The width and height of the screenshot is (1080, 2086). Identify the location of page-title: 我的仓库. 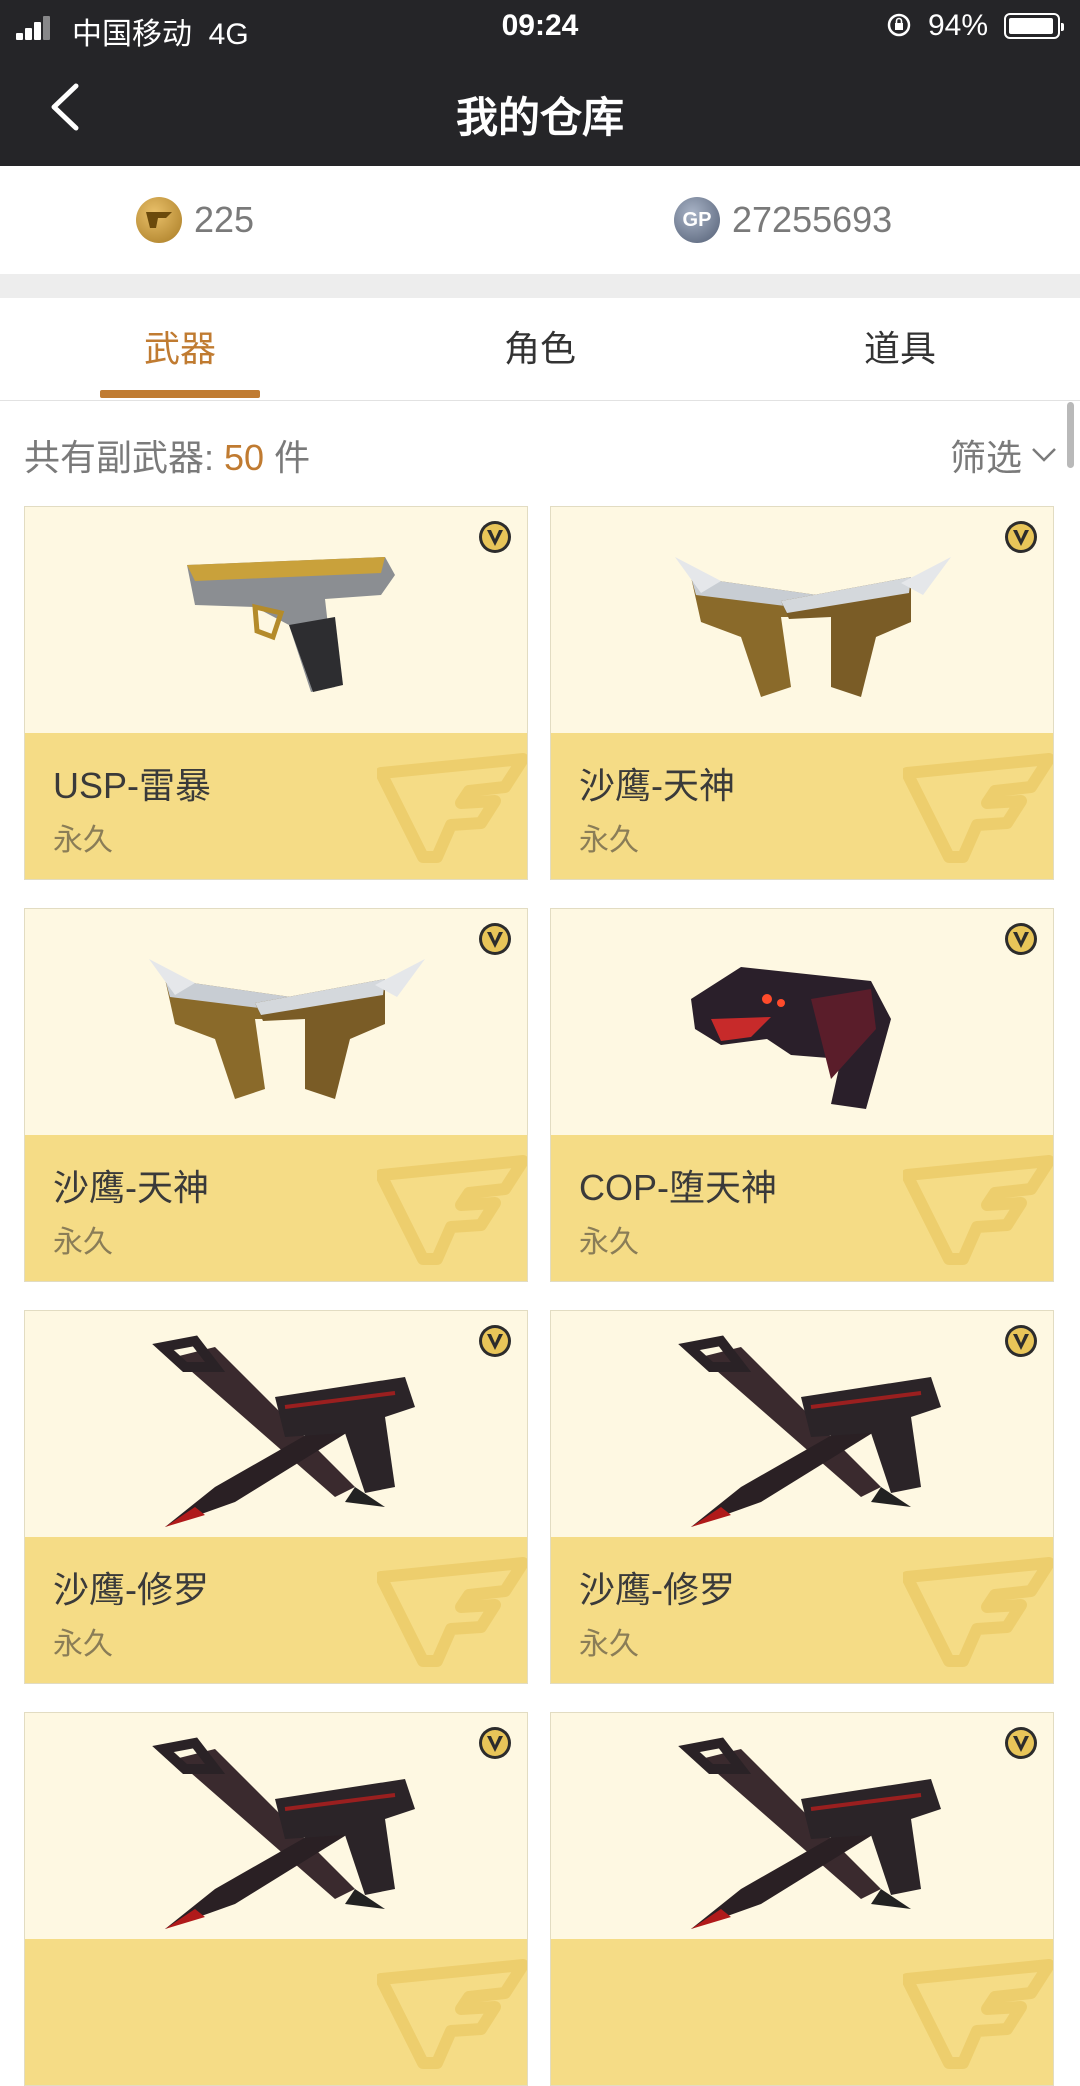
(539, 117).